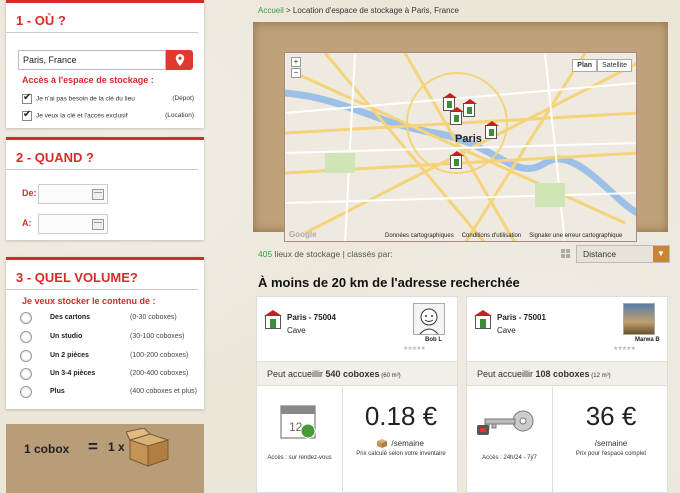 The image size is (680, 493). Describe the element at coordinates (112, 319) in the screenshot. I see `volume-option: Des cartons (0-30 coboxes)` at that location.